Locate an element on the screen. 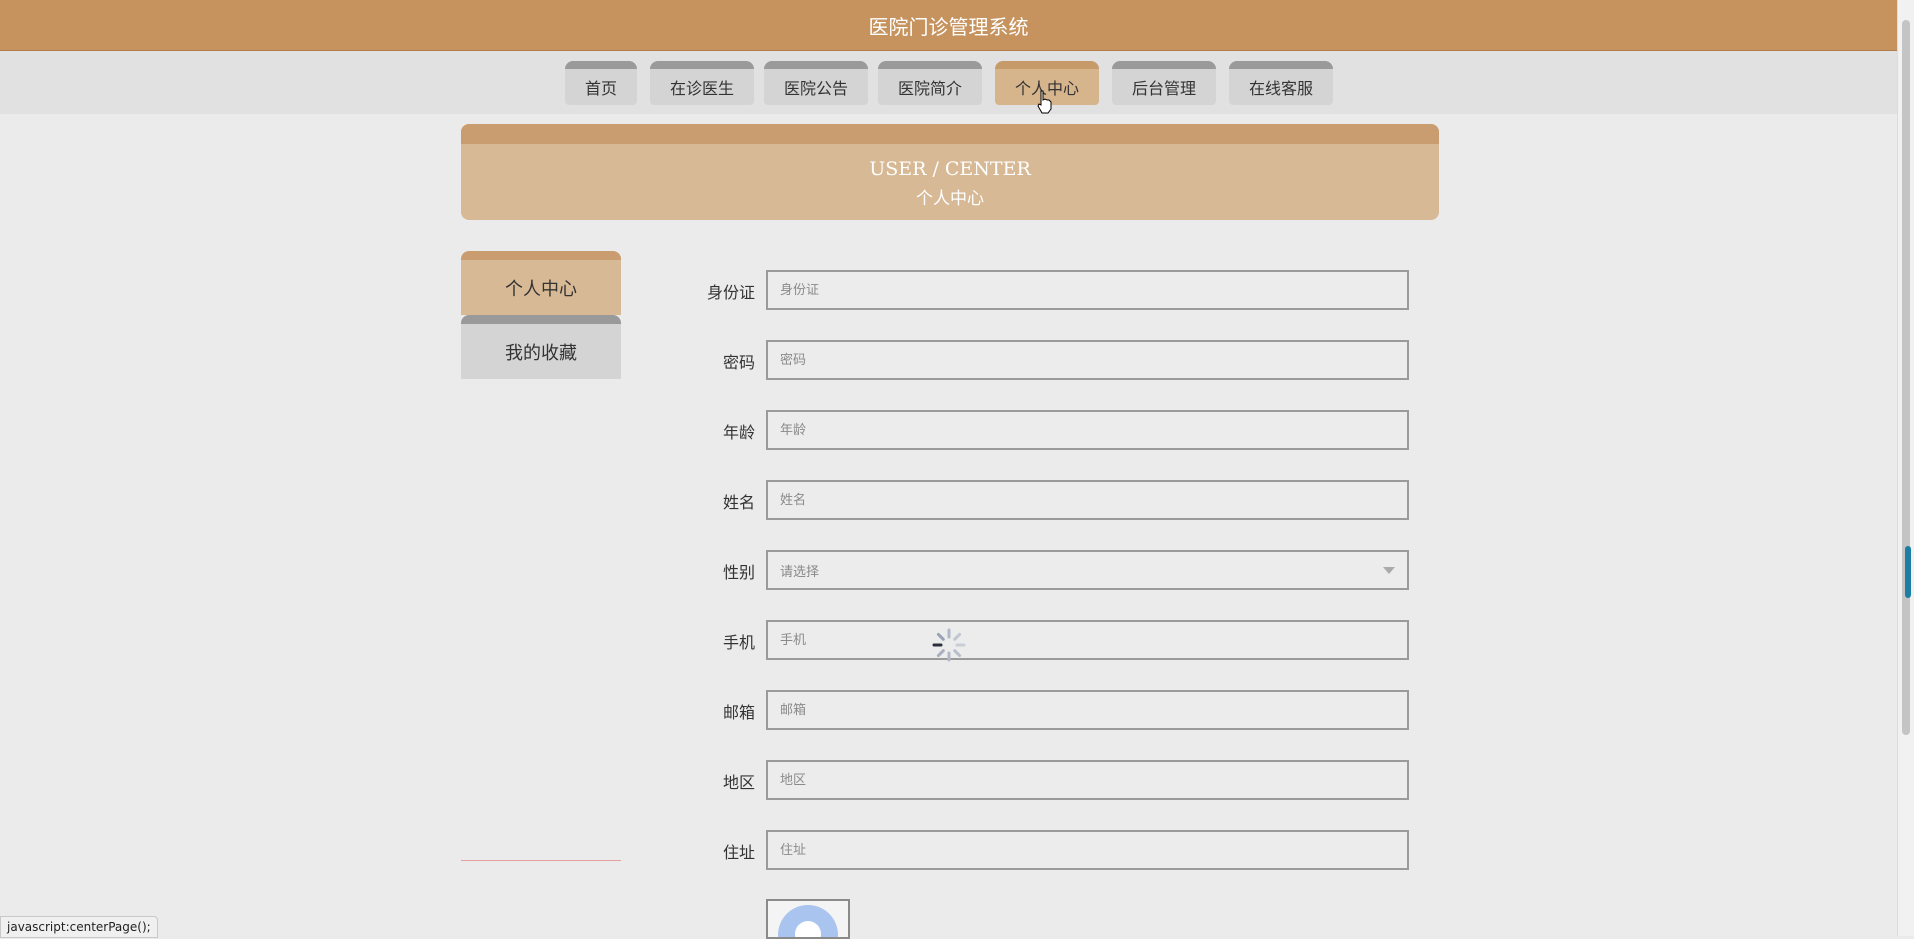  banner-title-en: USER / CENTER is located at coordinates (950, 169).